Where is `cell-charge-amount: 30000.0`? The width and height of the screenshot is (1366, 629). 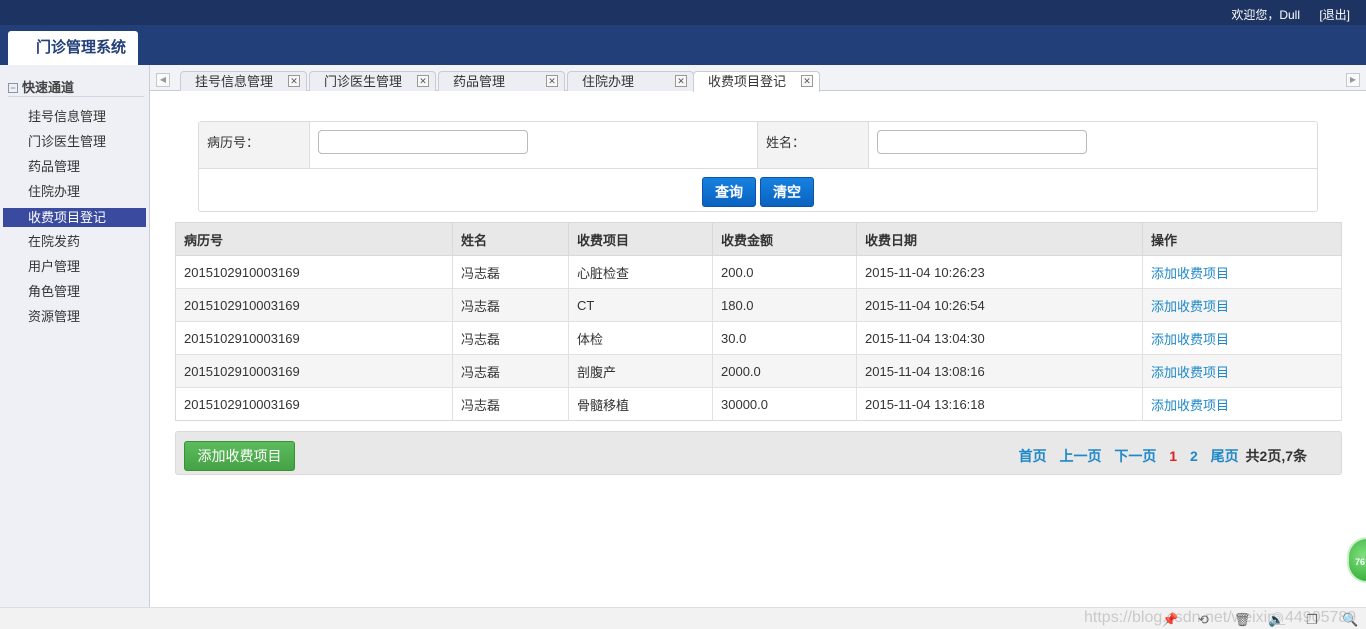
cell-charge-amount: 30000.0 is located at coordinates (784, 404).